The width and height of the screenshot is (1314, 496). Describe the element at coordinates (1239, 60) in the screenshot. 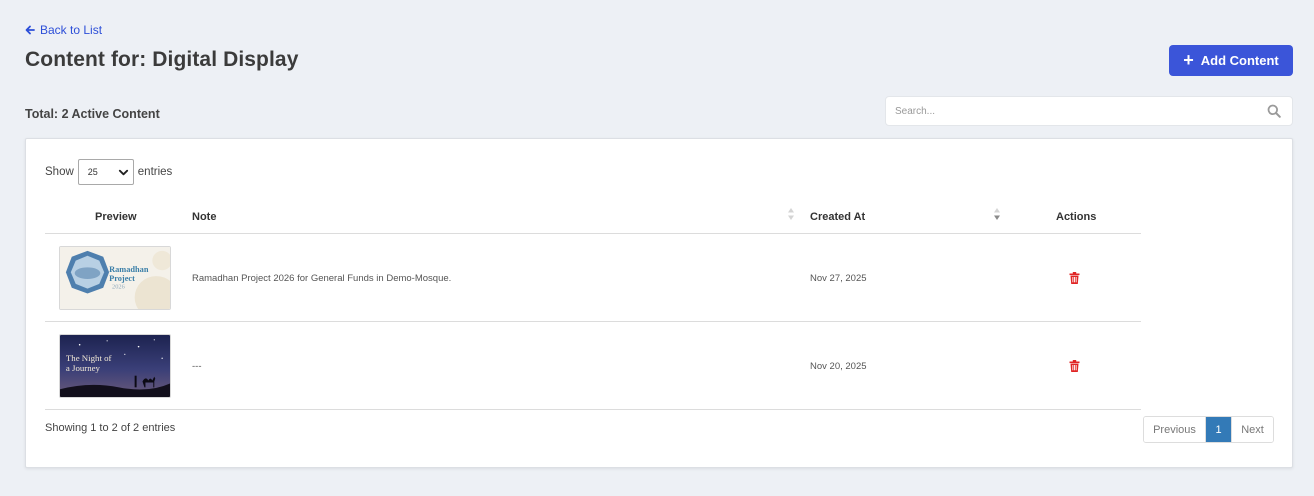

I see `add-content-label: Add Content` at that location.